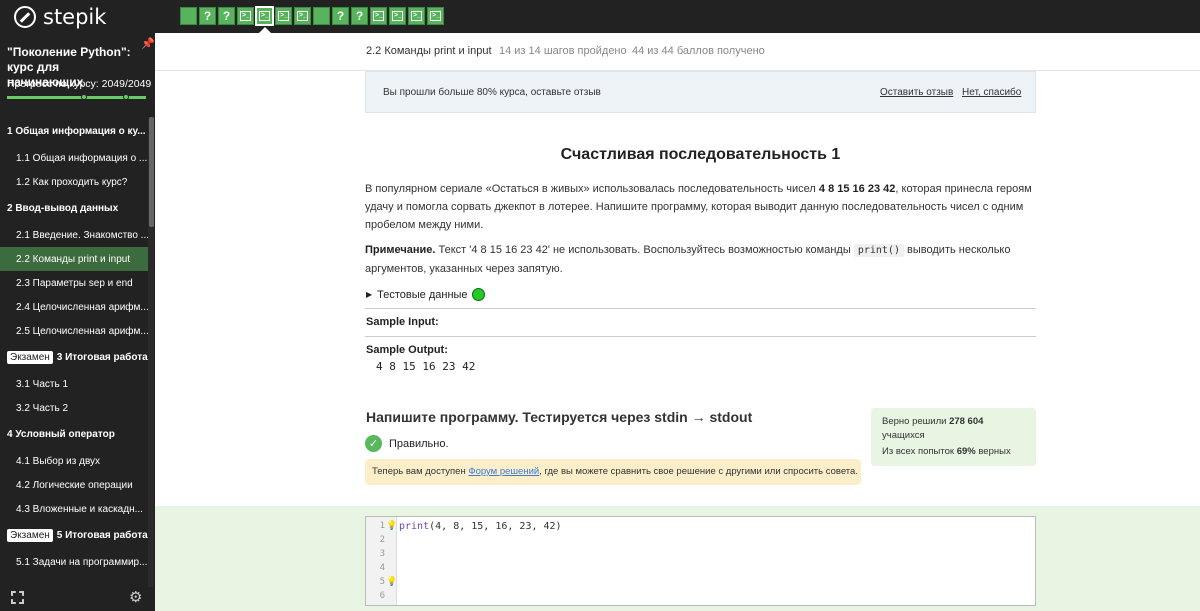  Describe the element at coordinates (74, 384) in the screenshot. I see `sidebar-lesson: 3.1 Часть 1` at that location.